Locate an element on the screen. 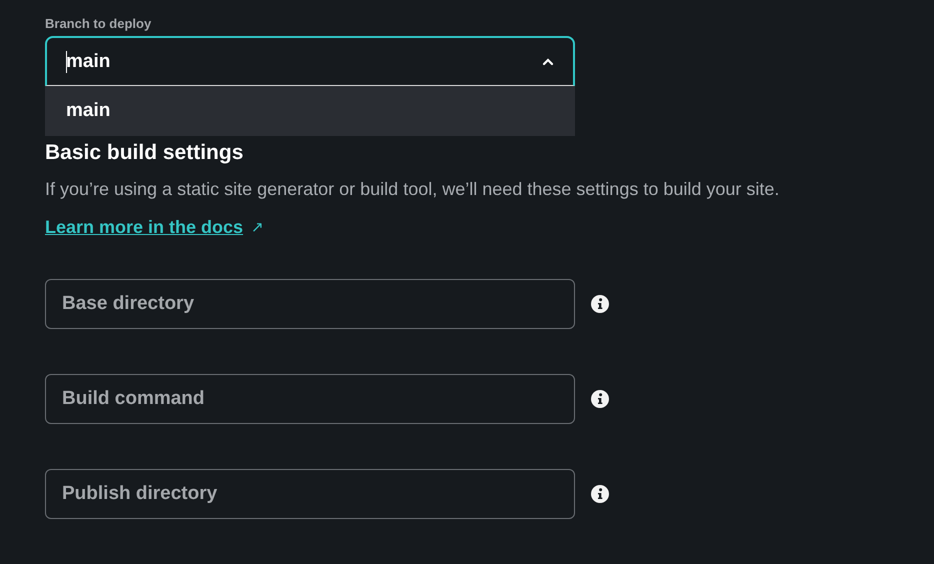 This screenshot has width=934, height=564. dropdown-option: main is located at coordinates (310, 111).